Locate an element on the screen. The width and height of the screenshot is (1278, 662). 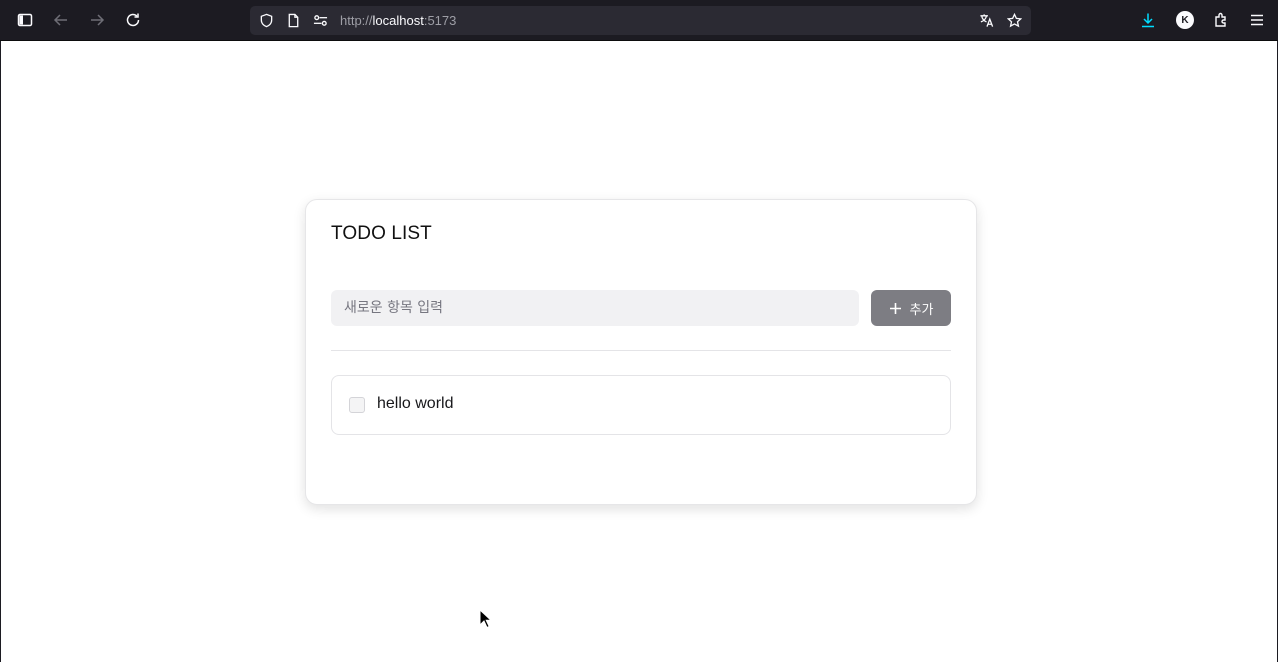
address-bar: http://localhost:5173 is located at coordinates (640, 20).